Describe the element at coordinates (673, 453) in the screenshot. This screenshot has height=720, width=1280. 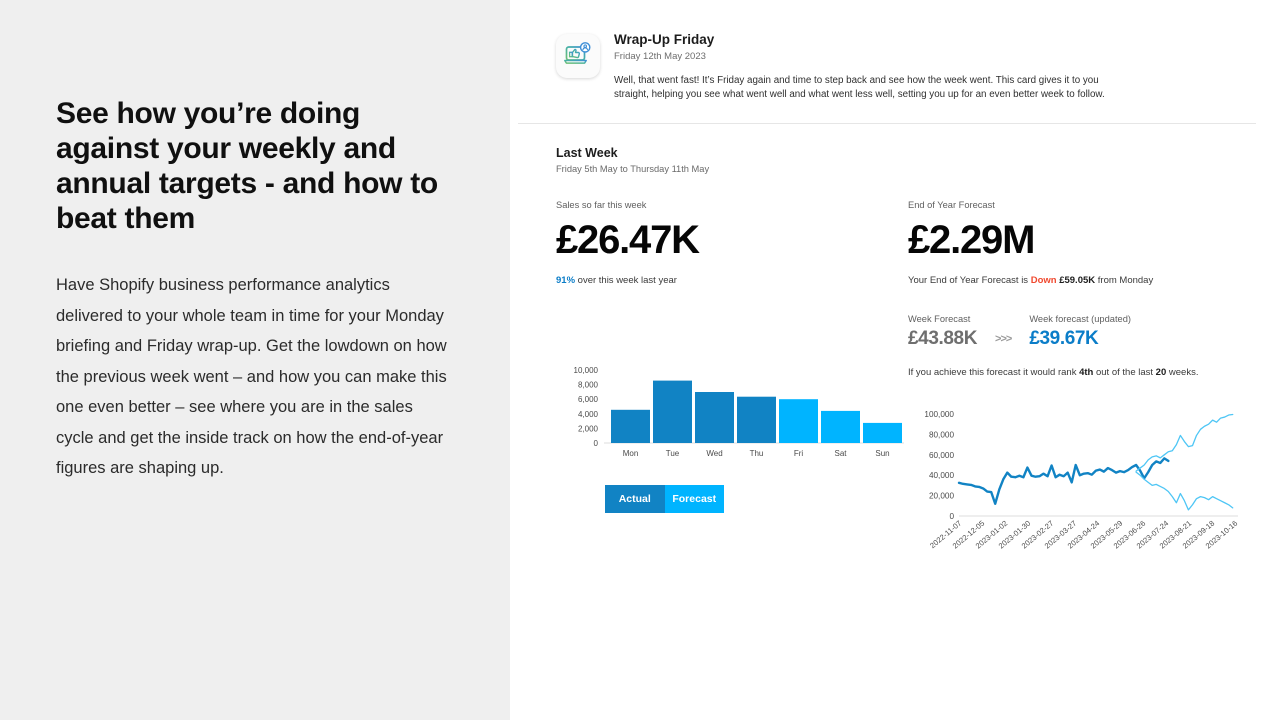
I see `svg-text: Tue` at that location.